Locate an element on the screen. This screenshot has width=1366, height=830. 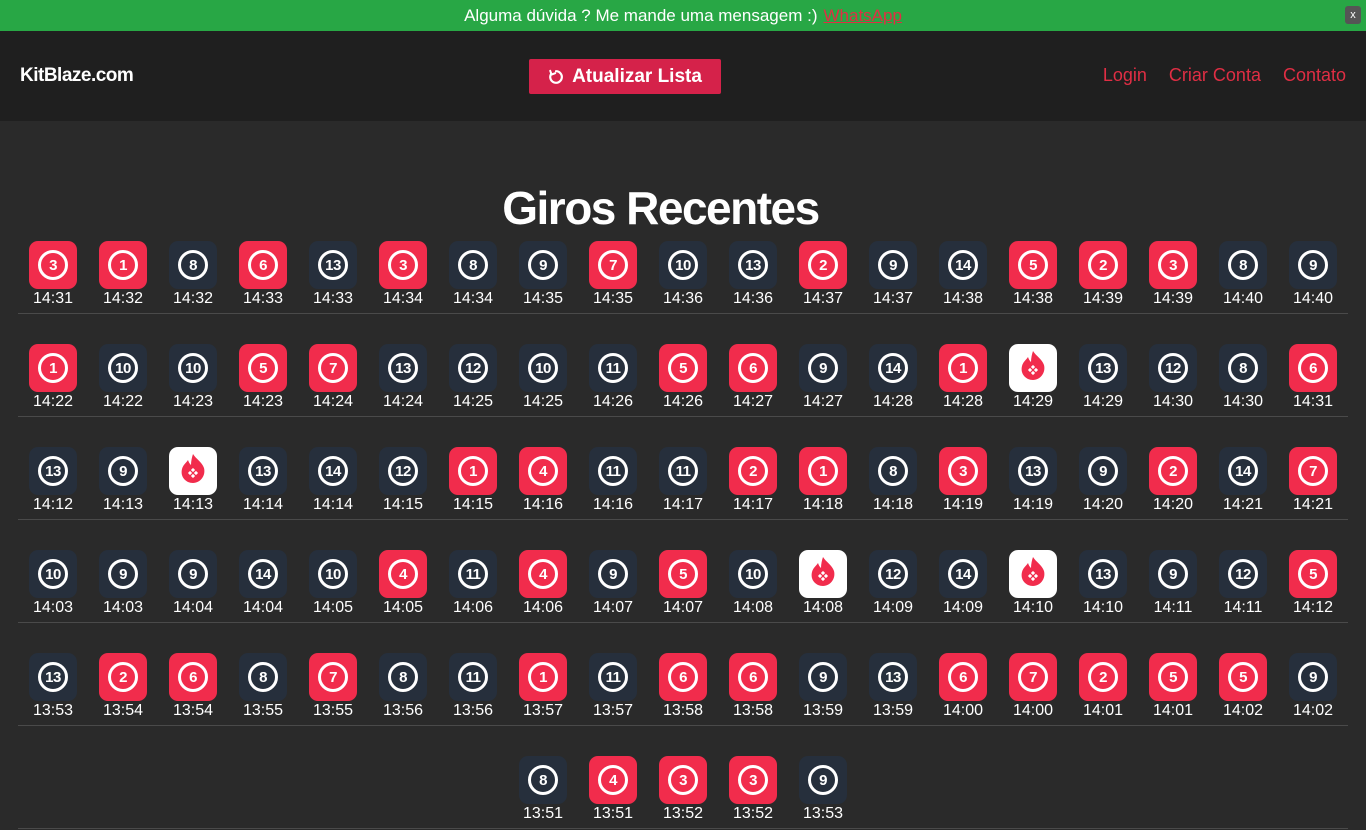
spin-time: 13:58 is located at coordinates (753, 710).